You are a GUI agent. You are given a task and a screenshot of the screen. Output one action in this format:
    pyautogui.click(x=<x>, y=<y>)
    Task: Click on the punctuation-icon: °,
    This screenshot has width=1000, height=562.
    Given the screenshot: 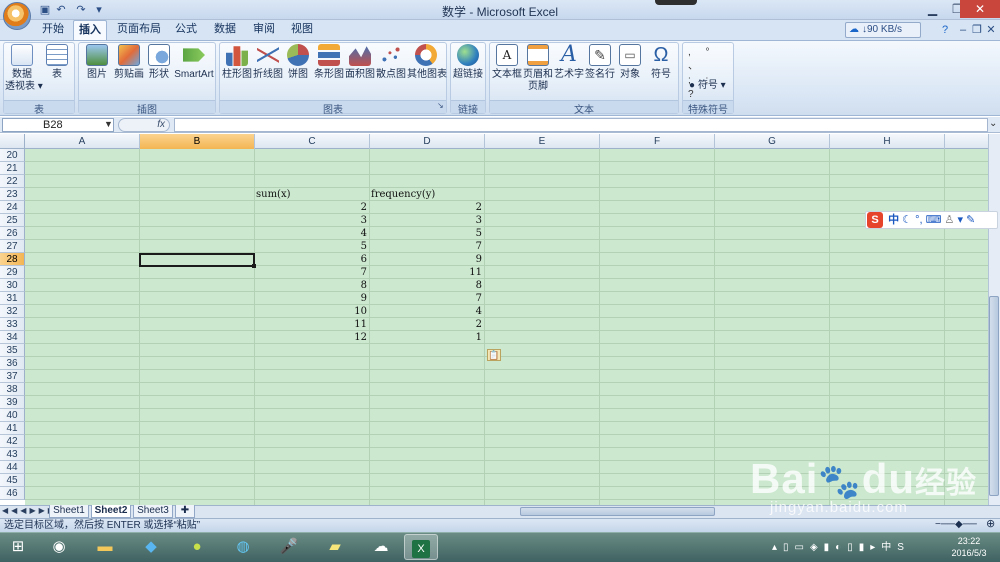 What is the action you would take?
    pyautogui.click(x=918, y=220)
    